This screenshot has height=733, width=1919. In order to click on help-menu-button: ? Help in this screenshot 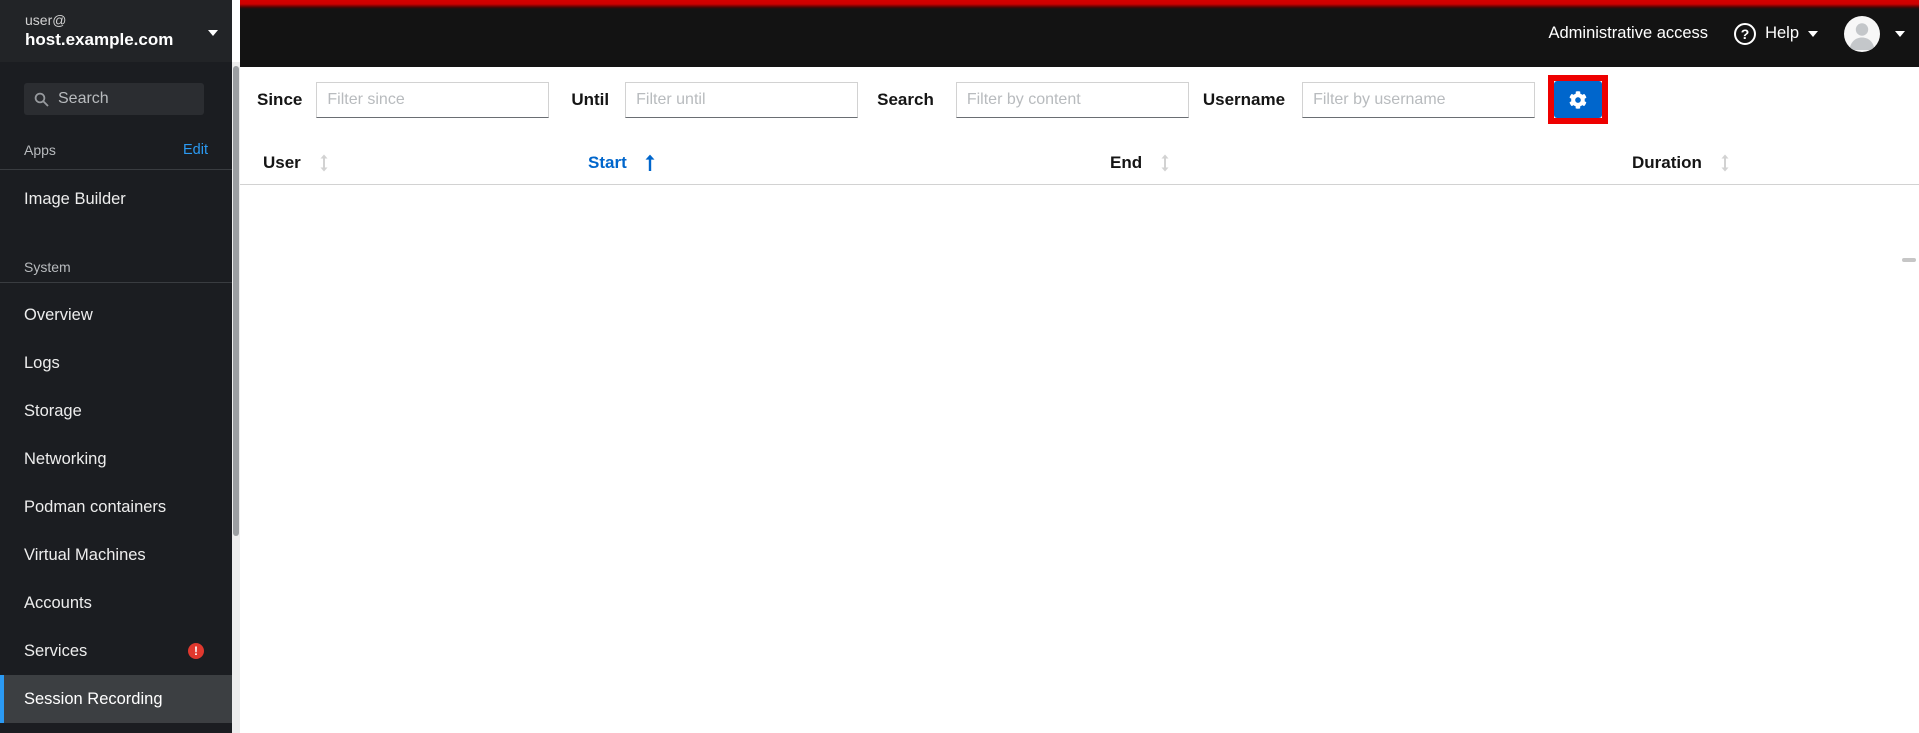, I will do `click(1776, 33)`.